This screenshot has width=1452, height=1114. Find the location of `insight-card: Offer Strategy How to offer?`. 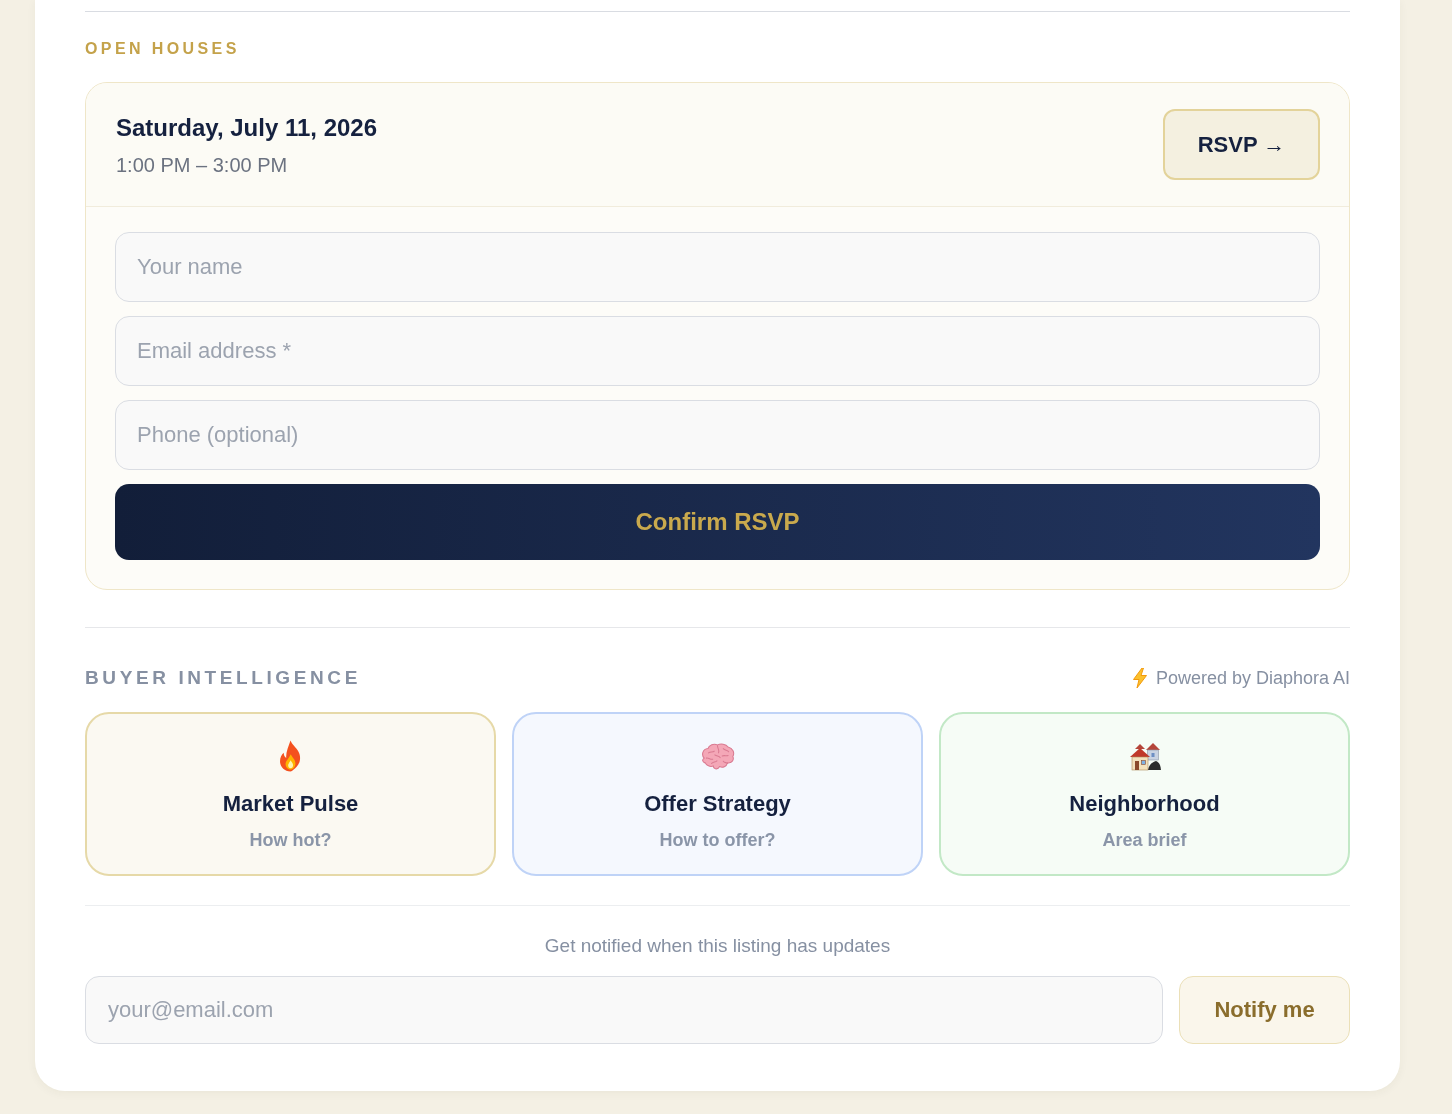

insight-card: Offer Strategy How to offer? is located at coordinates (717, 794).